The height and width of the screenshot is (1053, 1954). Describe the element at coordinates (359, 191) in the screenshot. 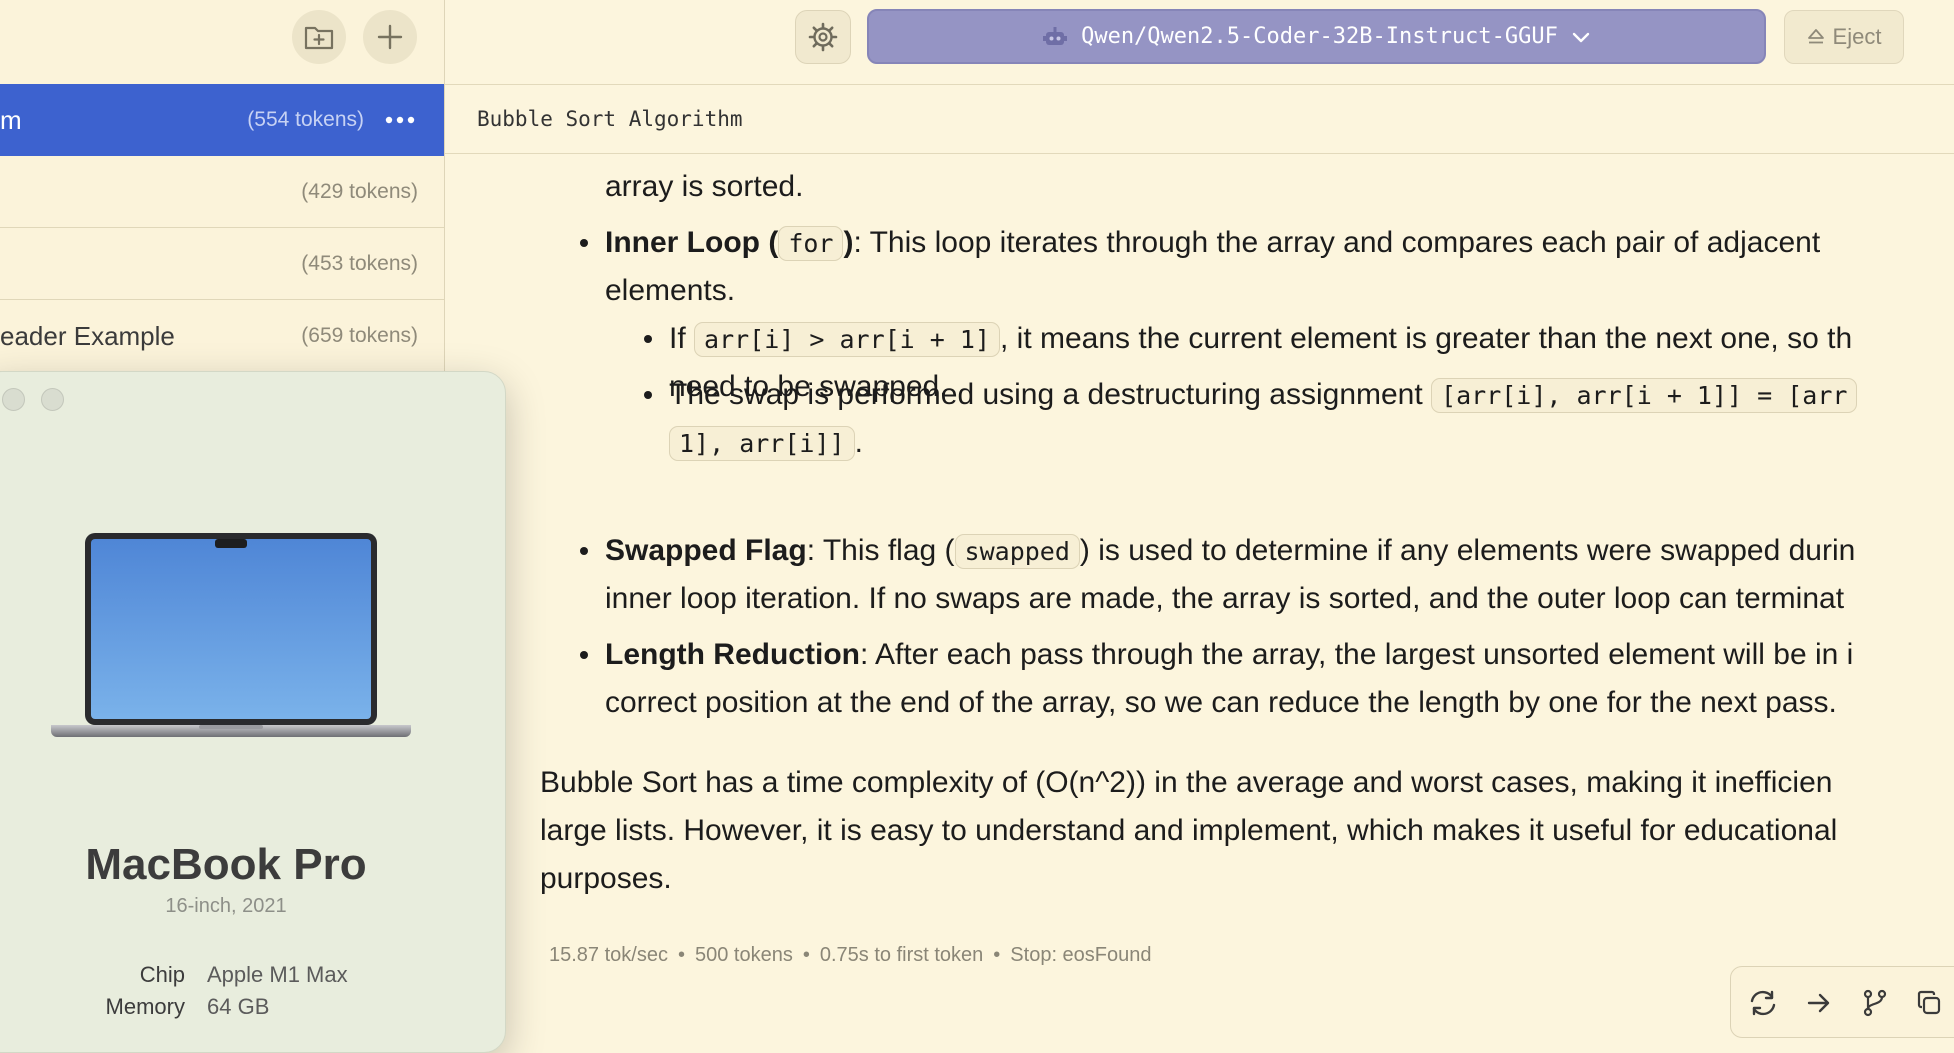

I see `chat-item-tokens: (429 tokens)` at that location.